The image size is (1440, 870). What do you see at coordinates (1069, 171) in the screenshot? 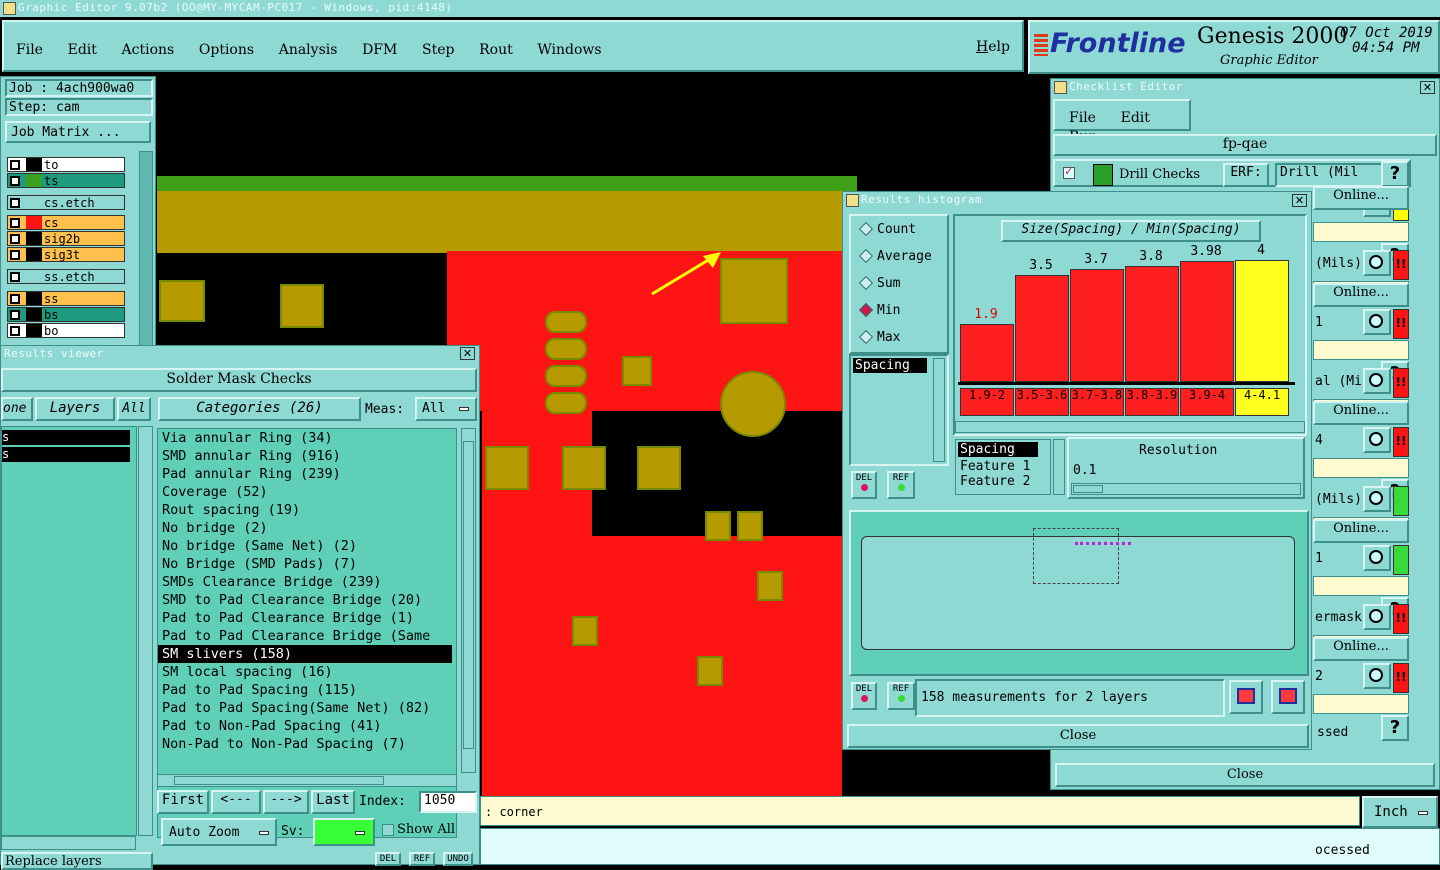
I see `check-icon: ✓` at bounding box center [1069, 171].